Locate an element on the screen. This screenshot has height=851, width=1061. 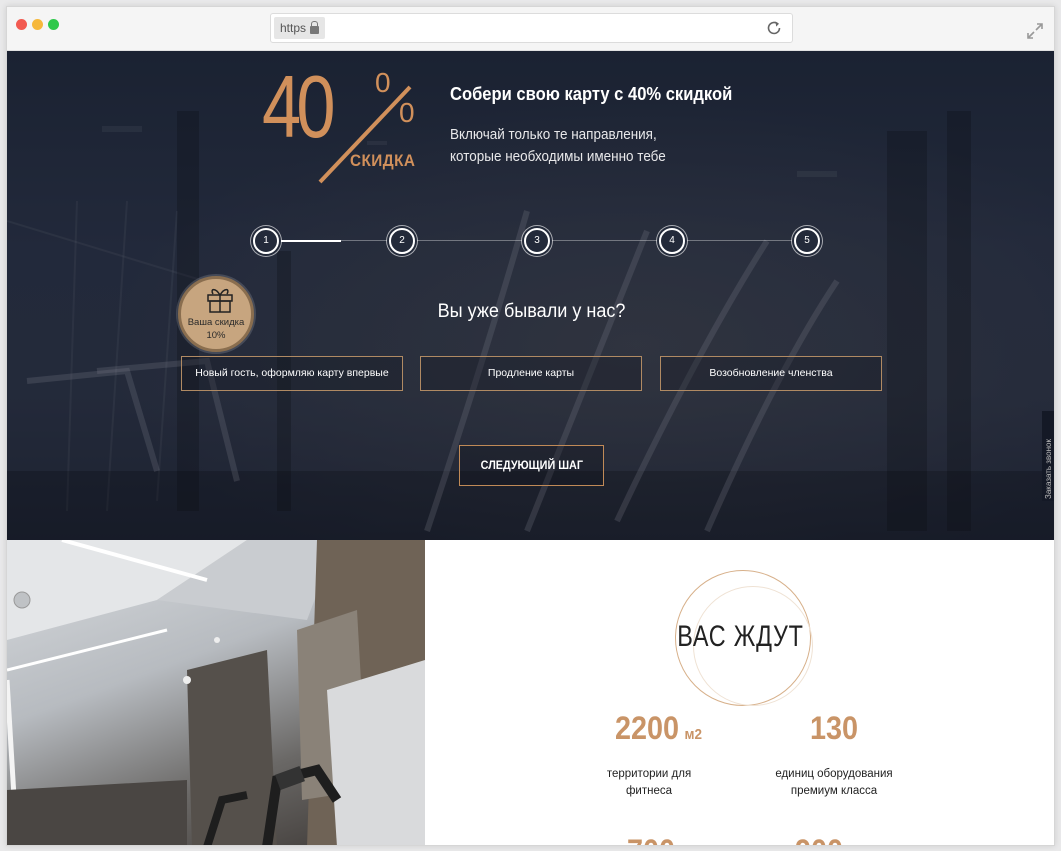
option-resume-membership-button: Возобновление членства is located at coordinates (771, 373).